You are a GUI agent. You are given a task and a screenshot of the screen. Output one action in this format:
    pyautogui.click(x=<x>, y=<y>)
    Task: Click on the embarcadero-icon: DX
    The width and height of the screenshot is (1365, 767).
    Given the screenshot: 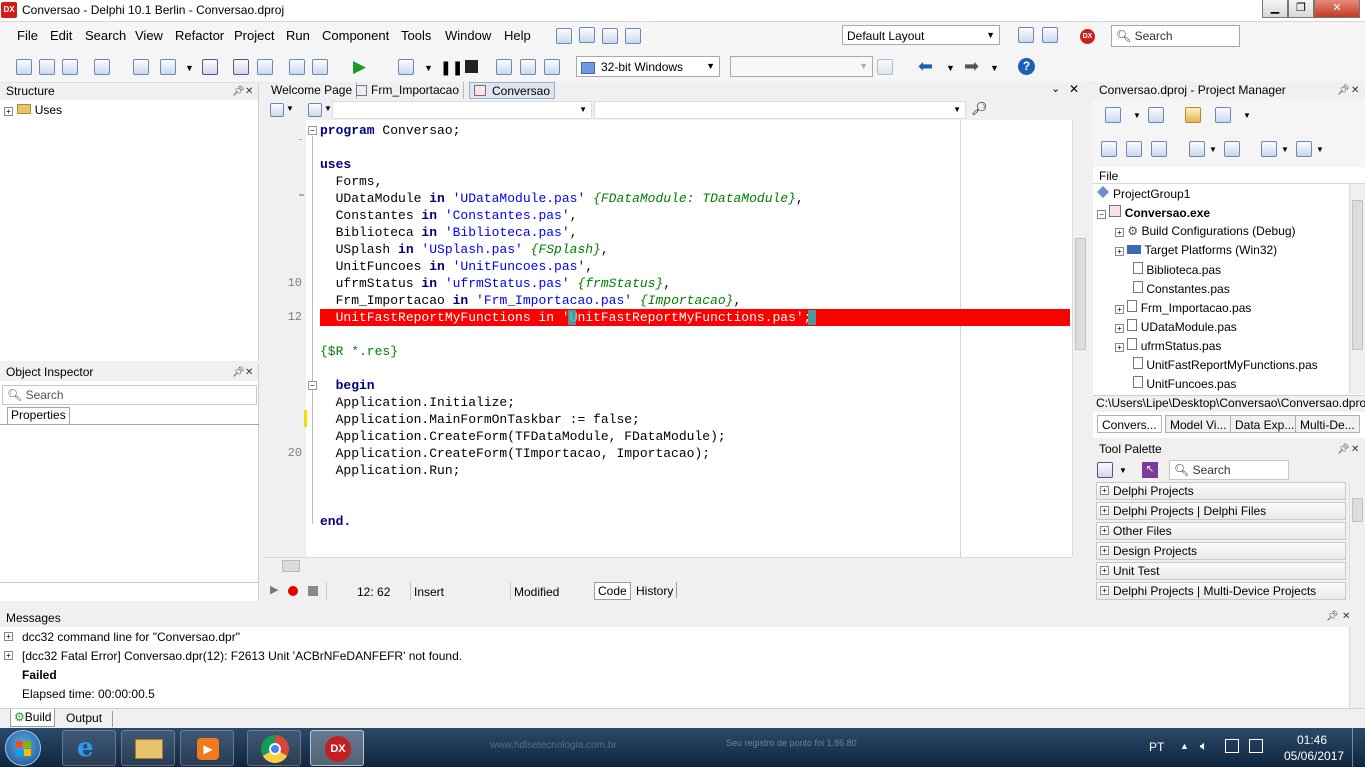 What is the action you would take?
    pyautogui.click(x=1087, y=36)
    